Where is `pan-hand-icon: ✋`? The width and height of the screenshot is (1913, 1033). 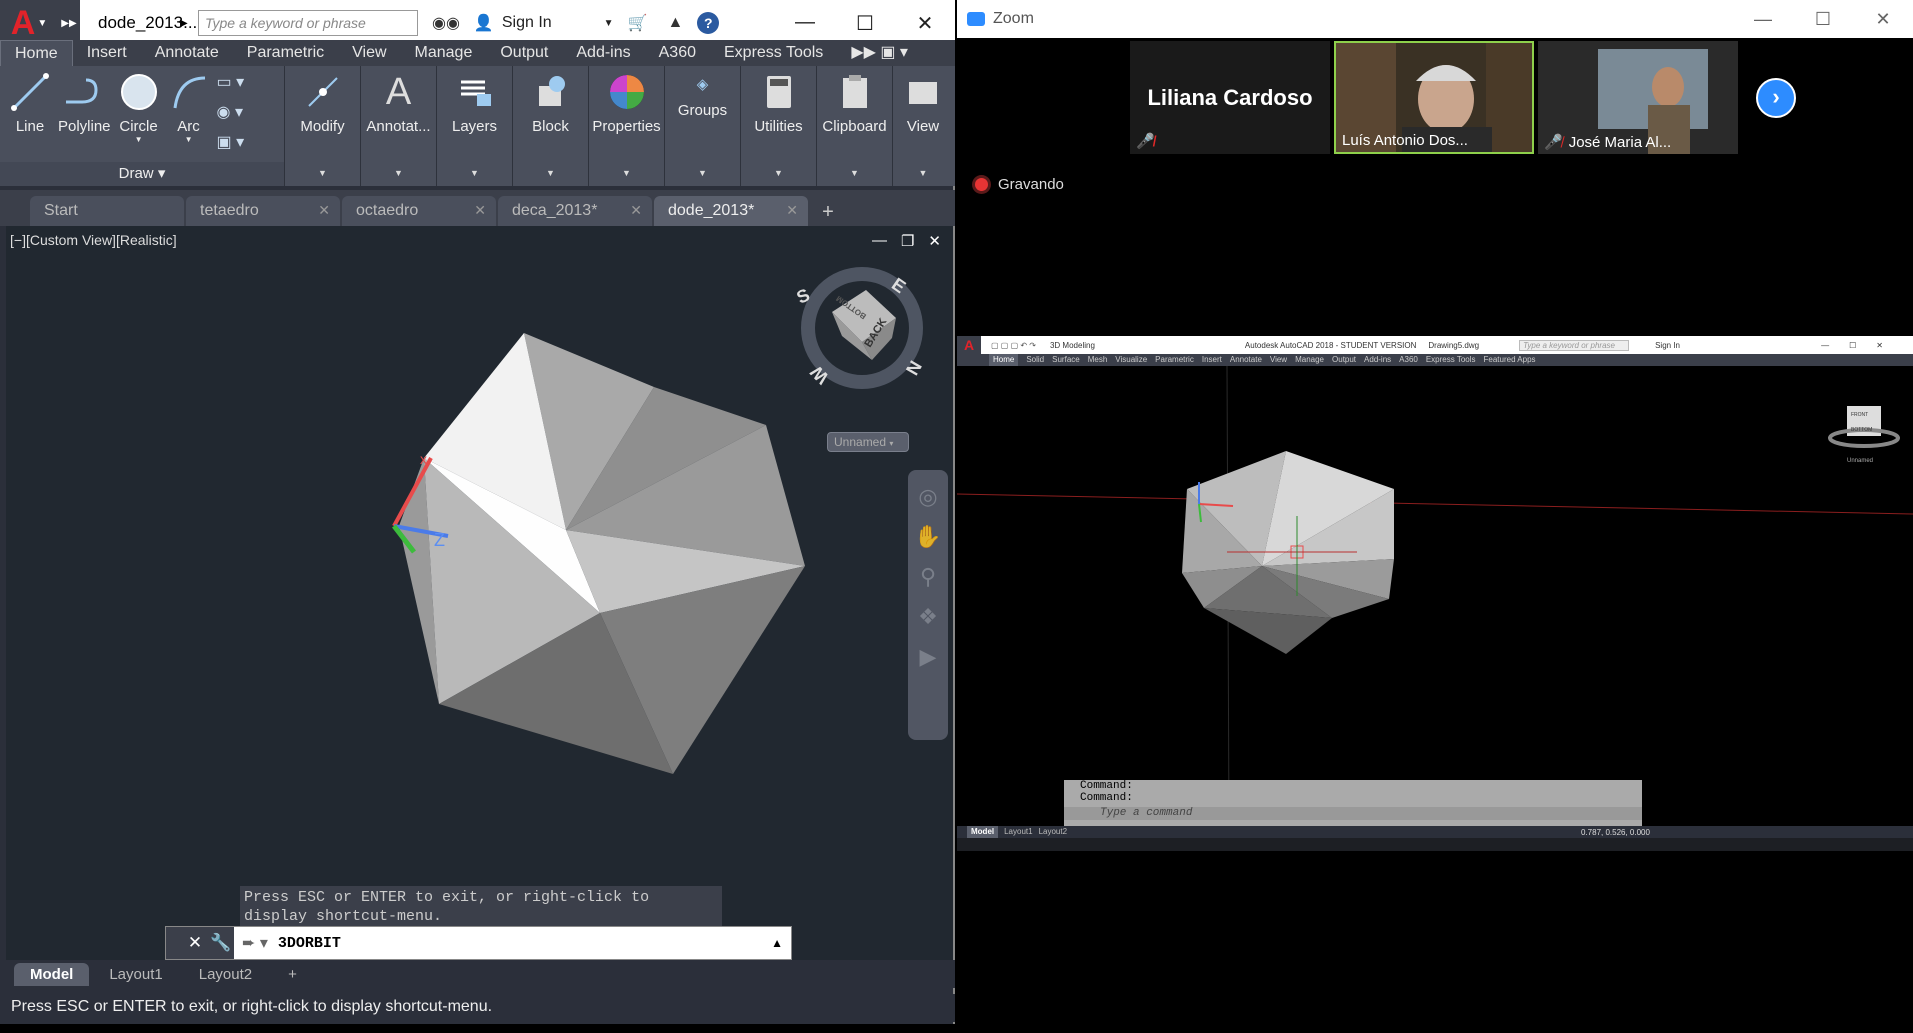
pan-hand-icon: ✋ is located at coordinates (928, 537).